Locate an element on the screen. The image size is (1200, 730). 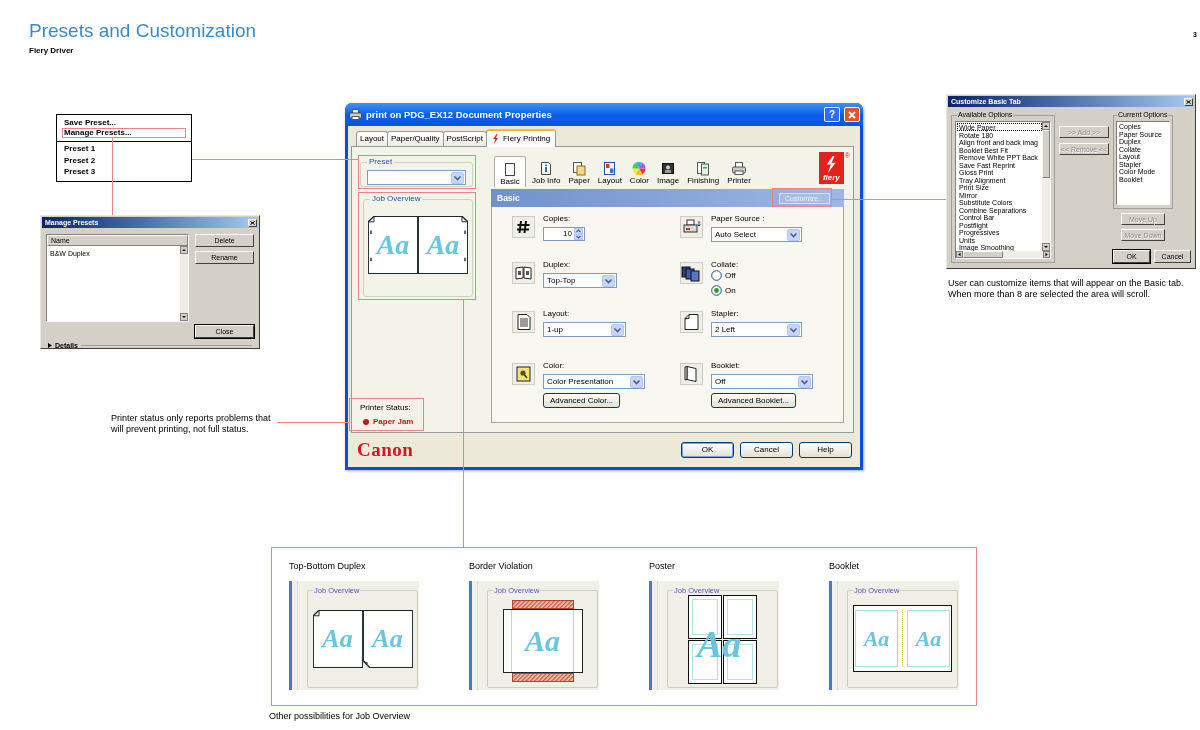
annotation-text: Other possibilities for Job Overview is located at coordinates (340, 716).